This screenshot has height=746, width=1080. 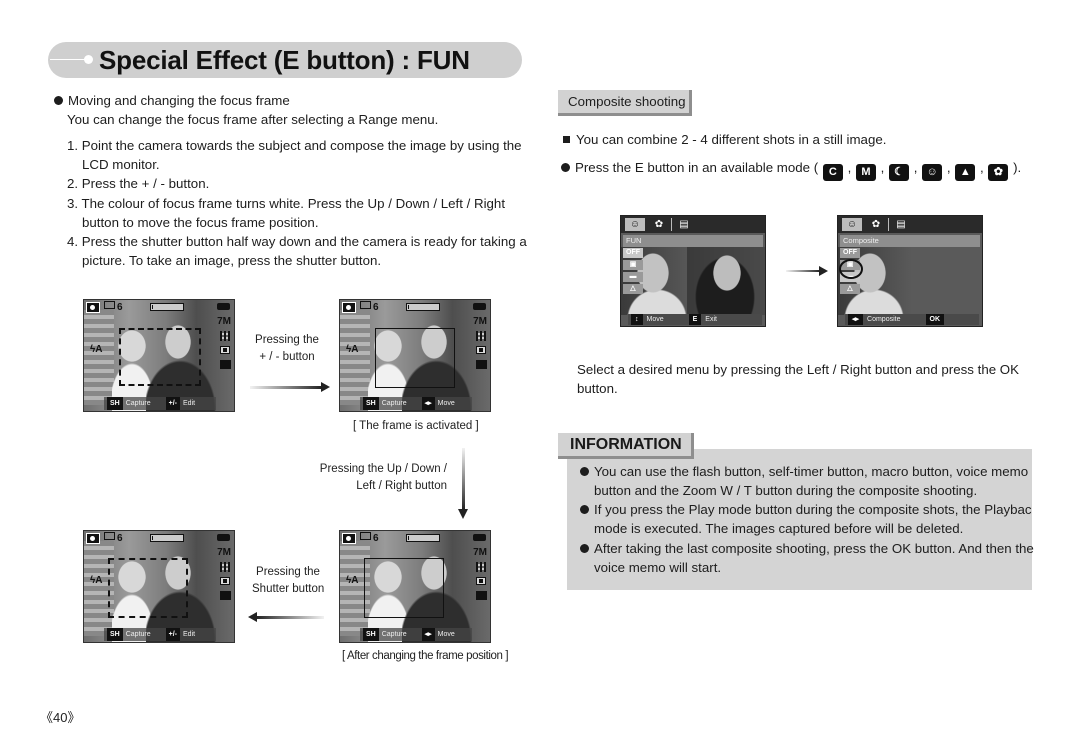 I want to click on lcd-screen-initial: 6 7M ϟA SH Capture +/- Edit, so click(x=159, y=355).